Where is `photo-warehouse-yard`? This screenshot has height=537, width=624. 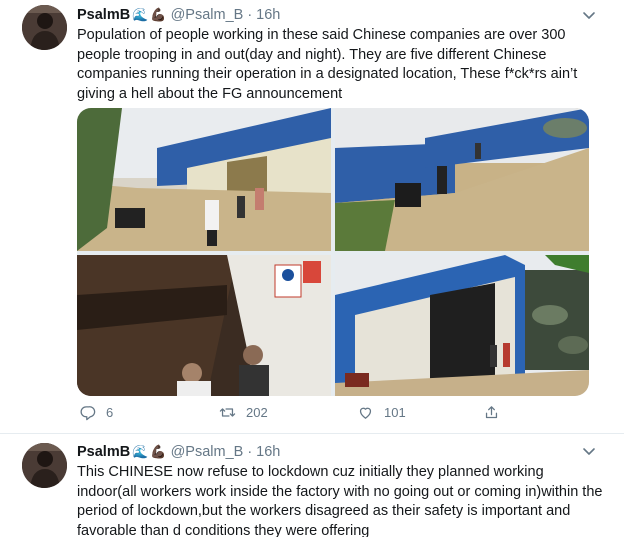
photo-warehouse-yard is located at coordinates (462, 179).